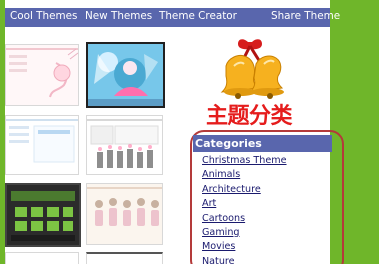 The image size is (379, 264). I want to click on categories-heading: Categories, so click(262, 143).